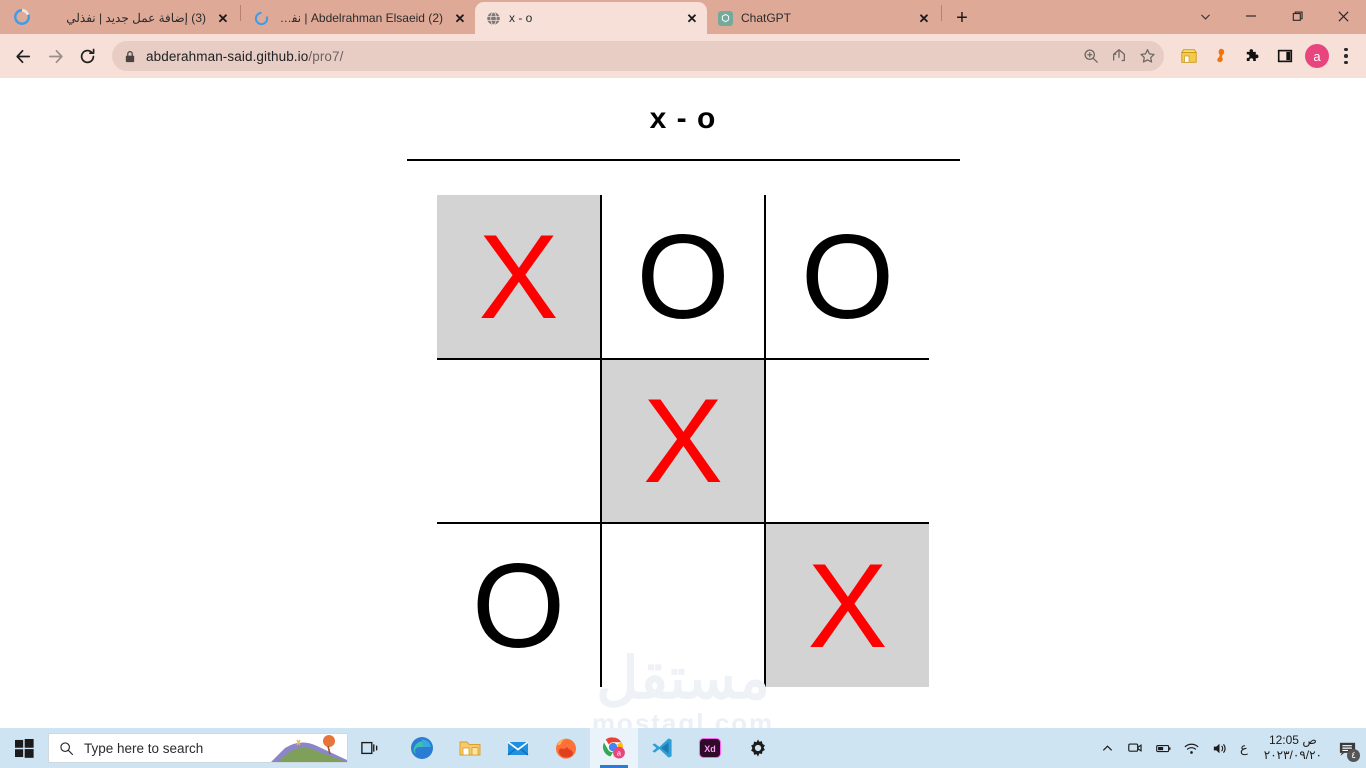 The height and width of the screenshot is (768, 1366). I want to click on task-view-icon, so click(370, 748).